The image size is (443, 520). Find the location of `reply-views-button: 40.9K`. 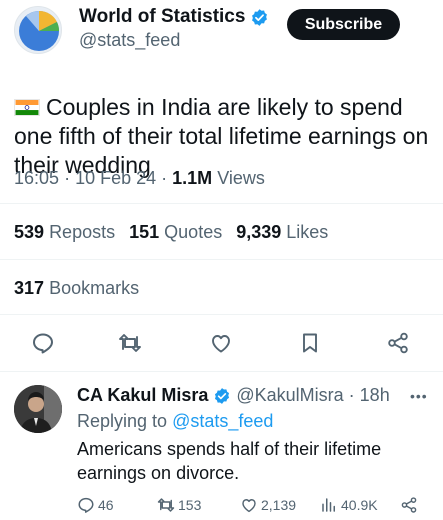

reply-views-button: 40.9K is located at coordinates (349, 505).